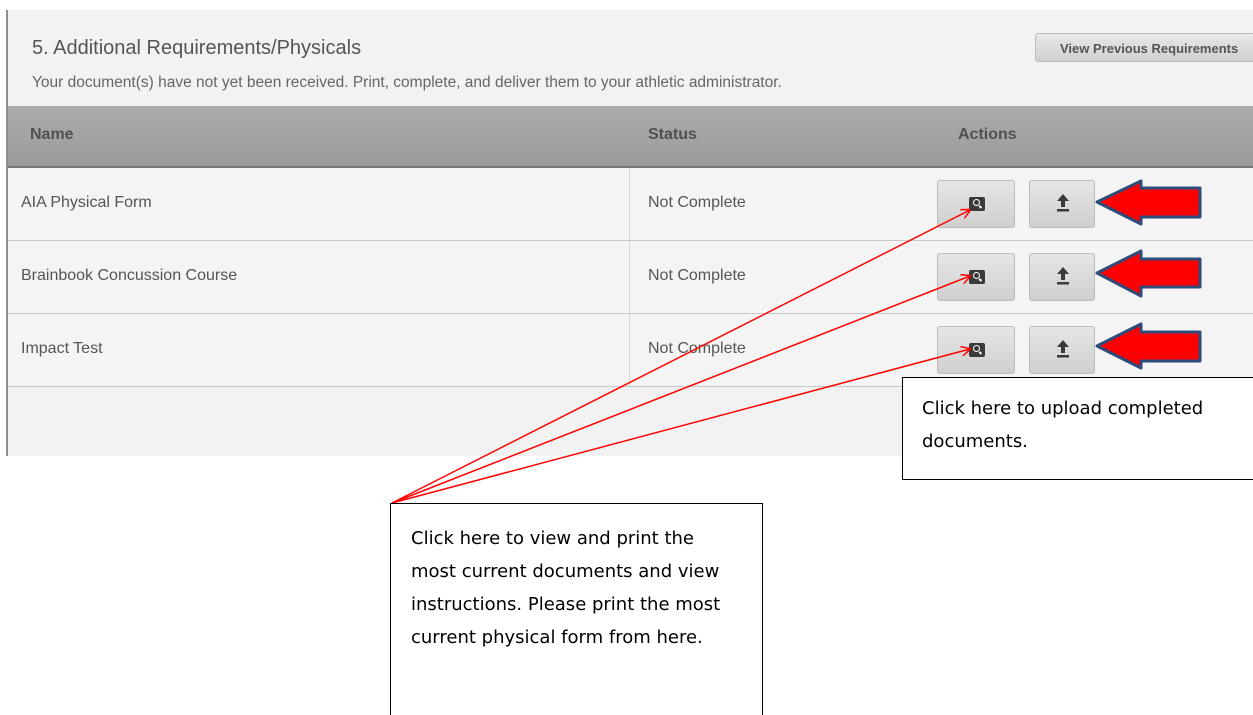 Image resolution: width=1253 pixels, height=715 pixels. What do you see at coordinates (987, 134) in the screenshot?
I see `column-header-actions: Actions` at bounding box center [987, 134].